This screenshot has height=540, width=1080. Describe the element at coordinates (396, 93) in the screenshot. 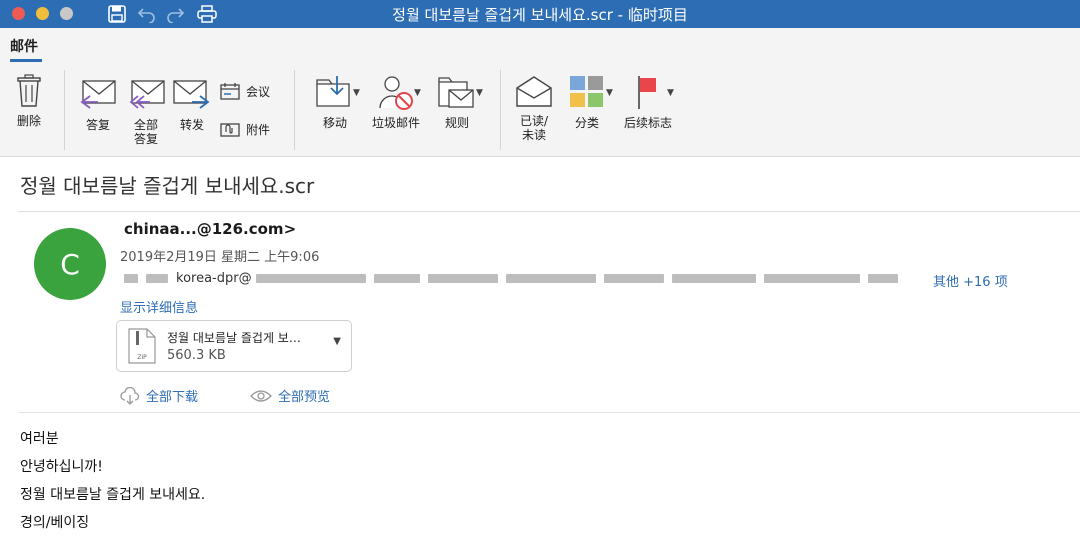

I see `junk-icon` at that location.